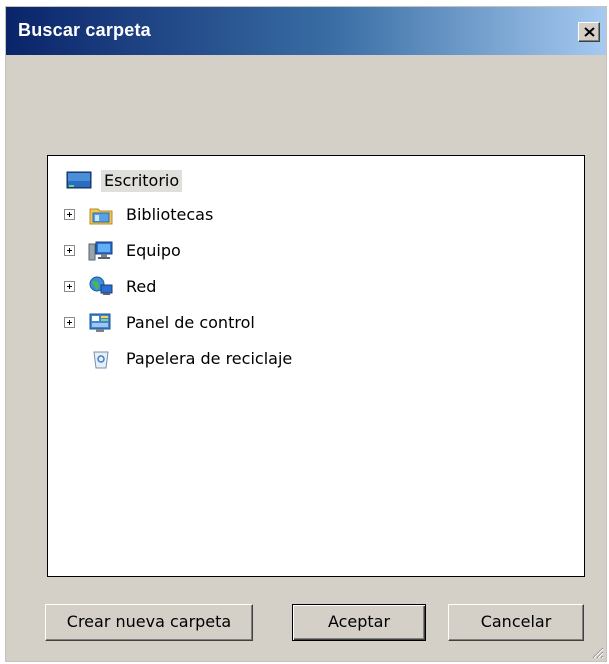  What do you see at coordinates (149, 622) in the screenshot?
I see `new-folder-button: Crear nueva carpeta` at bounding box center [149, 622].